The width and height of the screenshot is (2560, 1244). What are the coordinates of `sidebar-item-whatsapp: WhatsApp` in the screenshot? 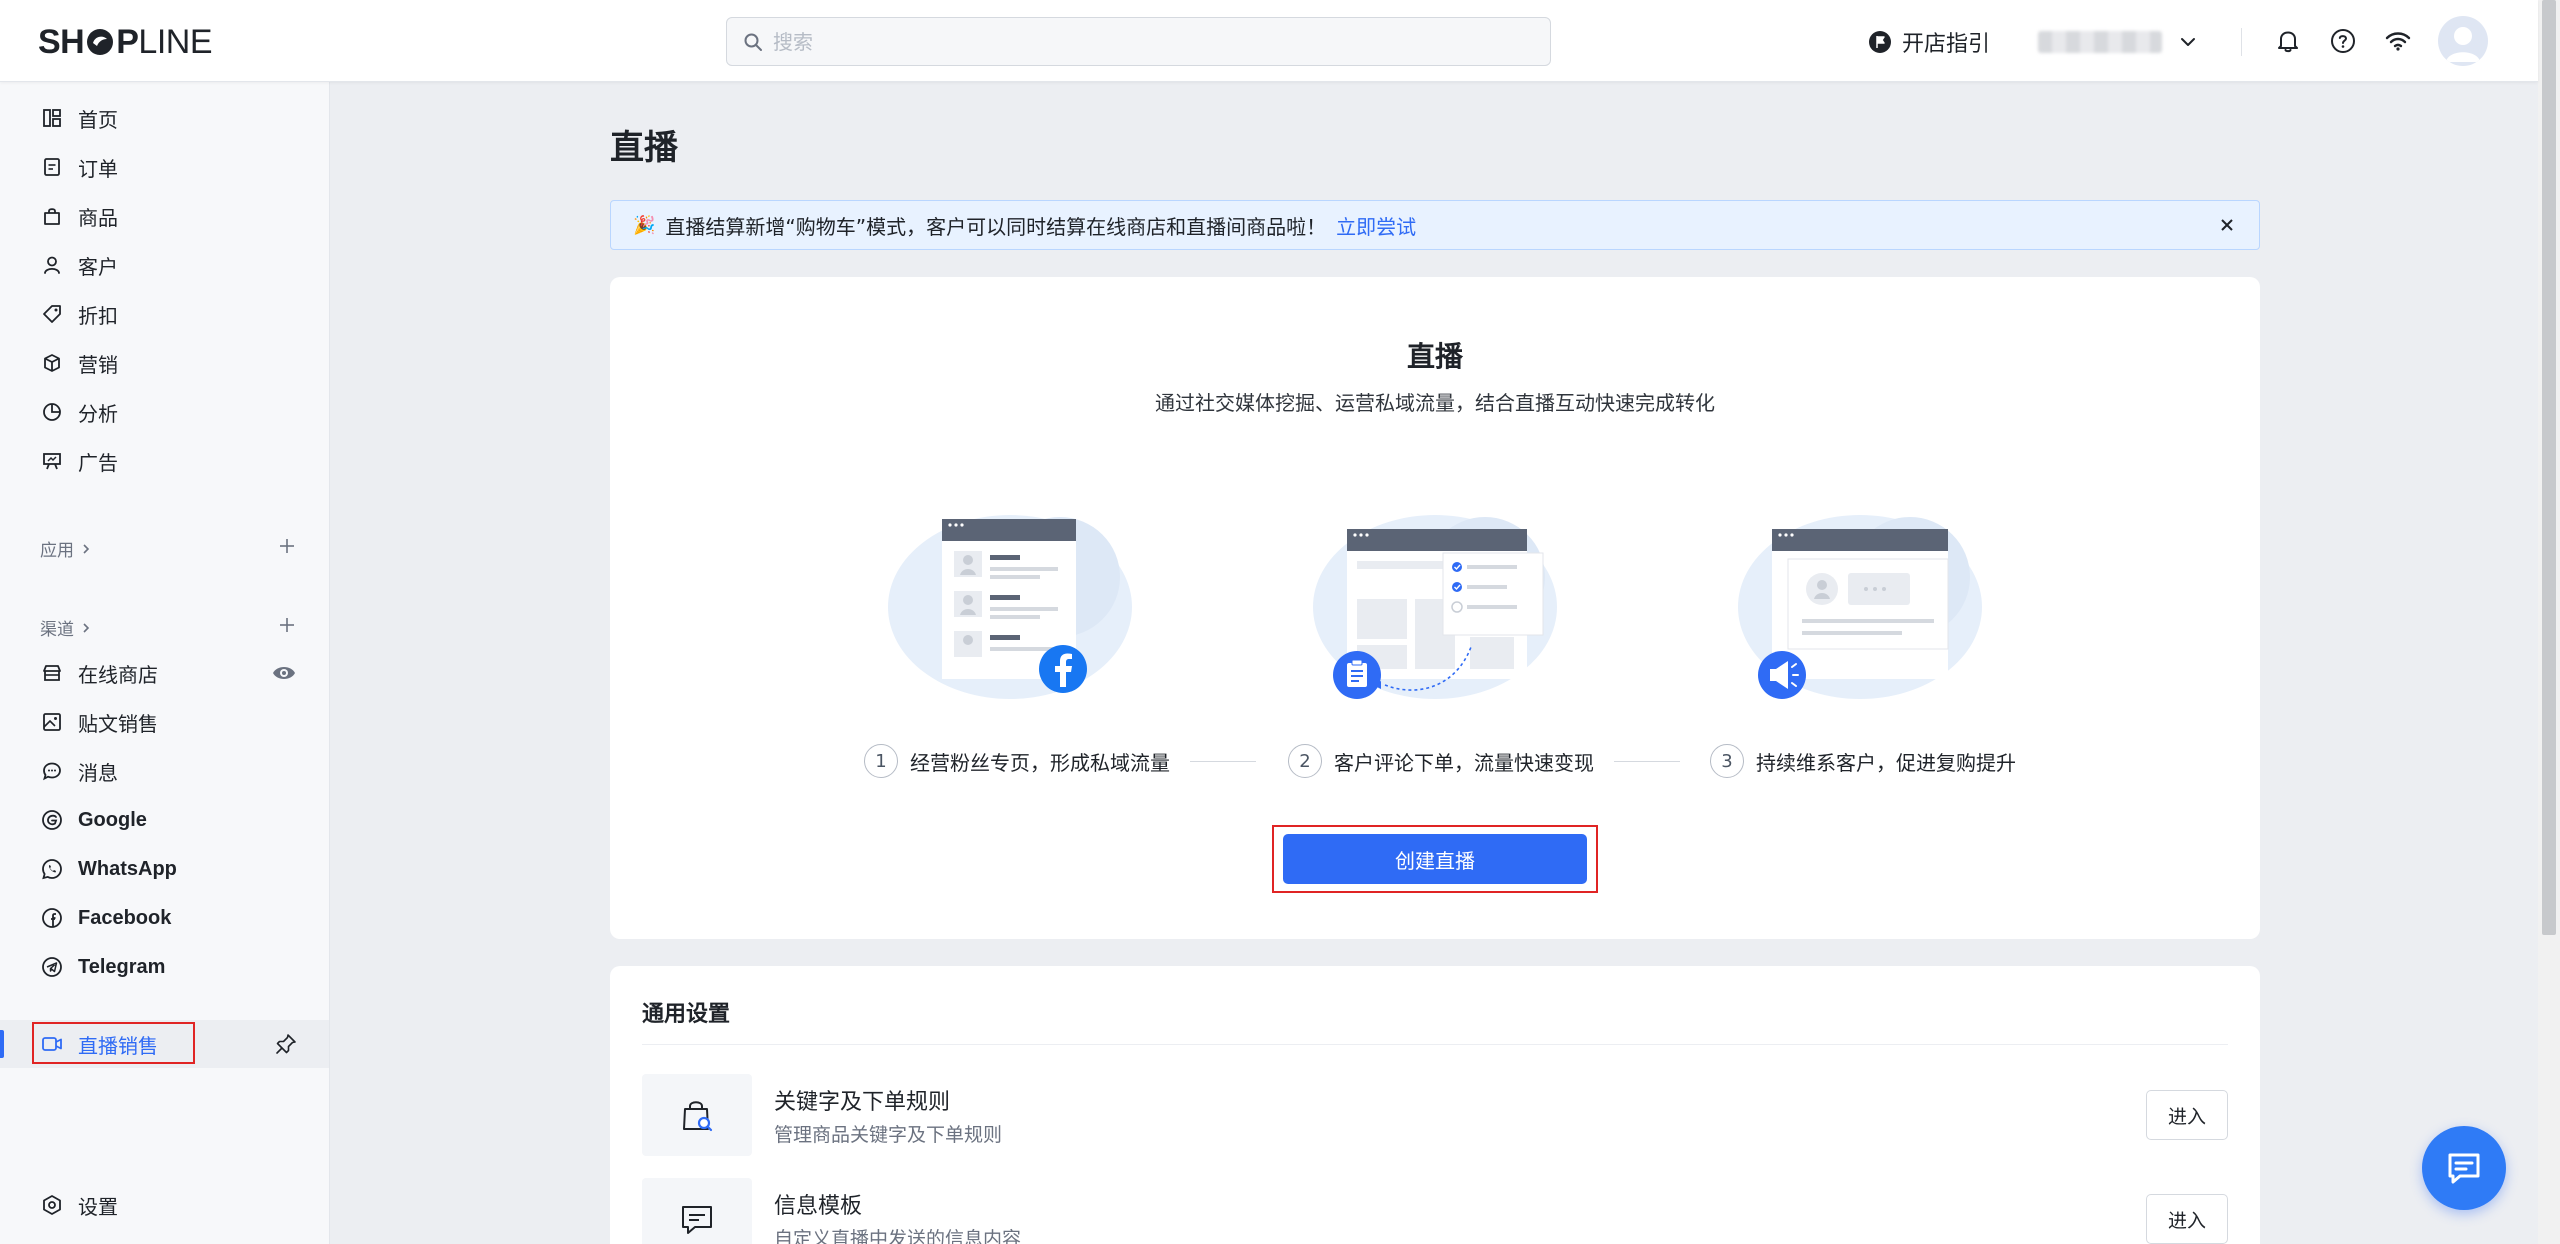 It's located at (164, 869).